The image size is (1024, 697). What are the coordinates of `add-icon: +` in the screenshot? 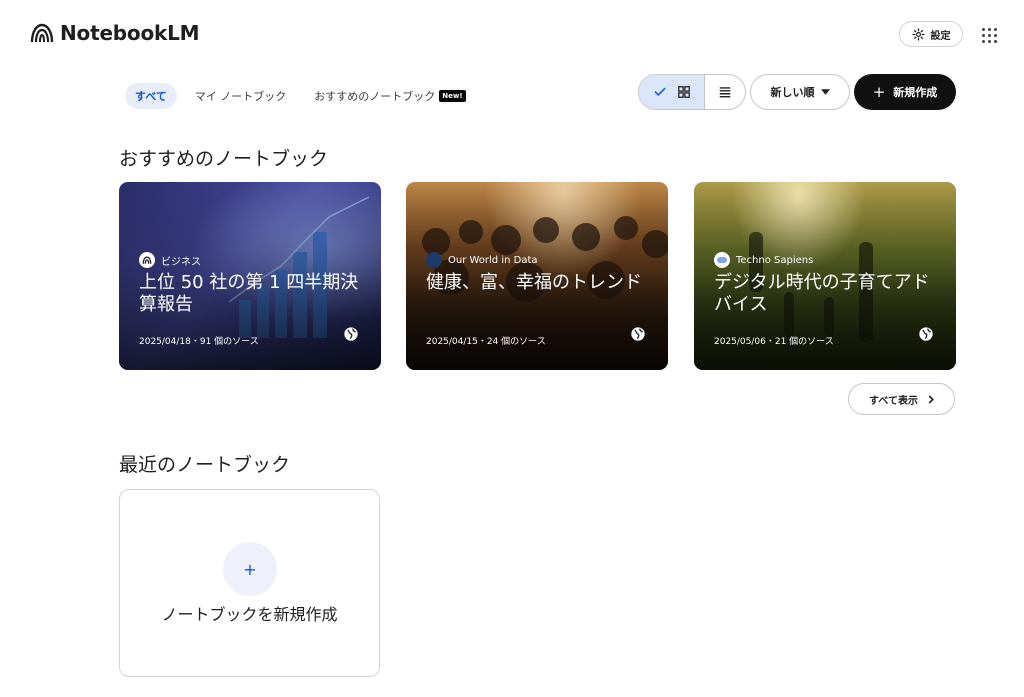 It's located at (250, 569).